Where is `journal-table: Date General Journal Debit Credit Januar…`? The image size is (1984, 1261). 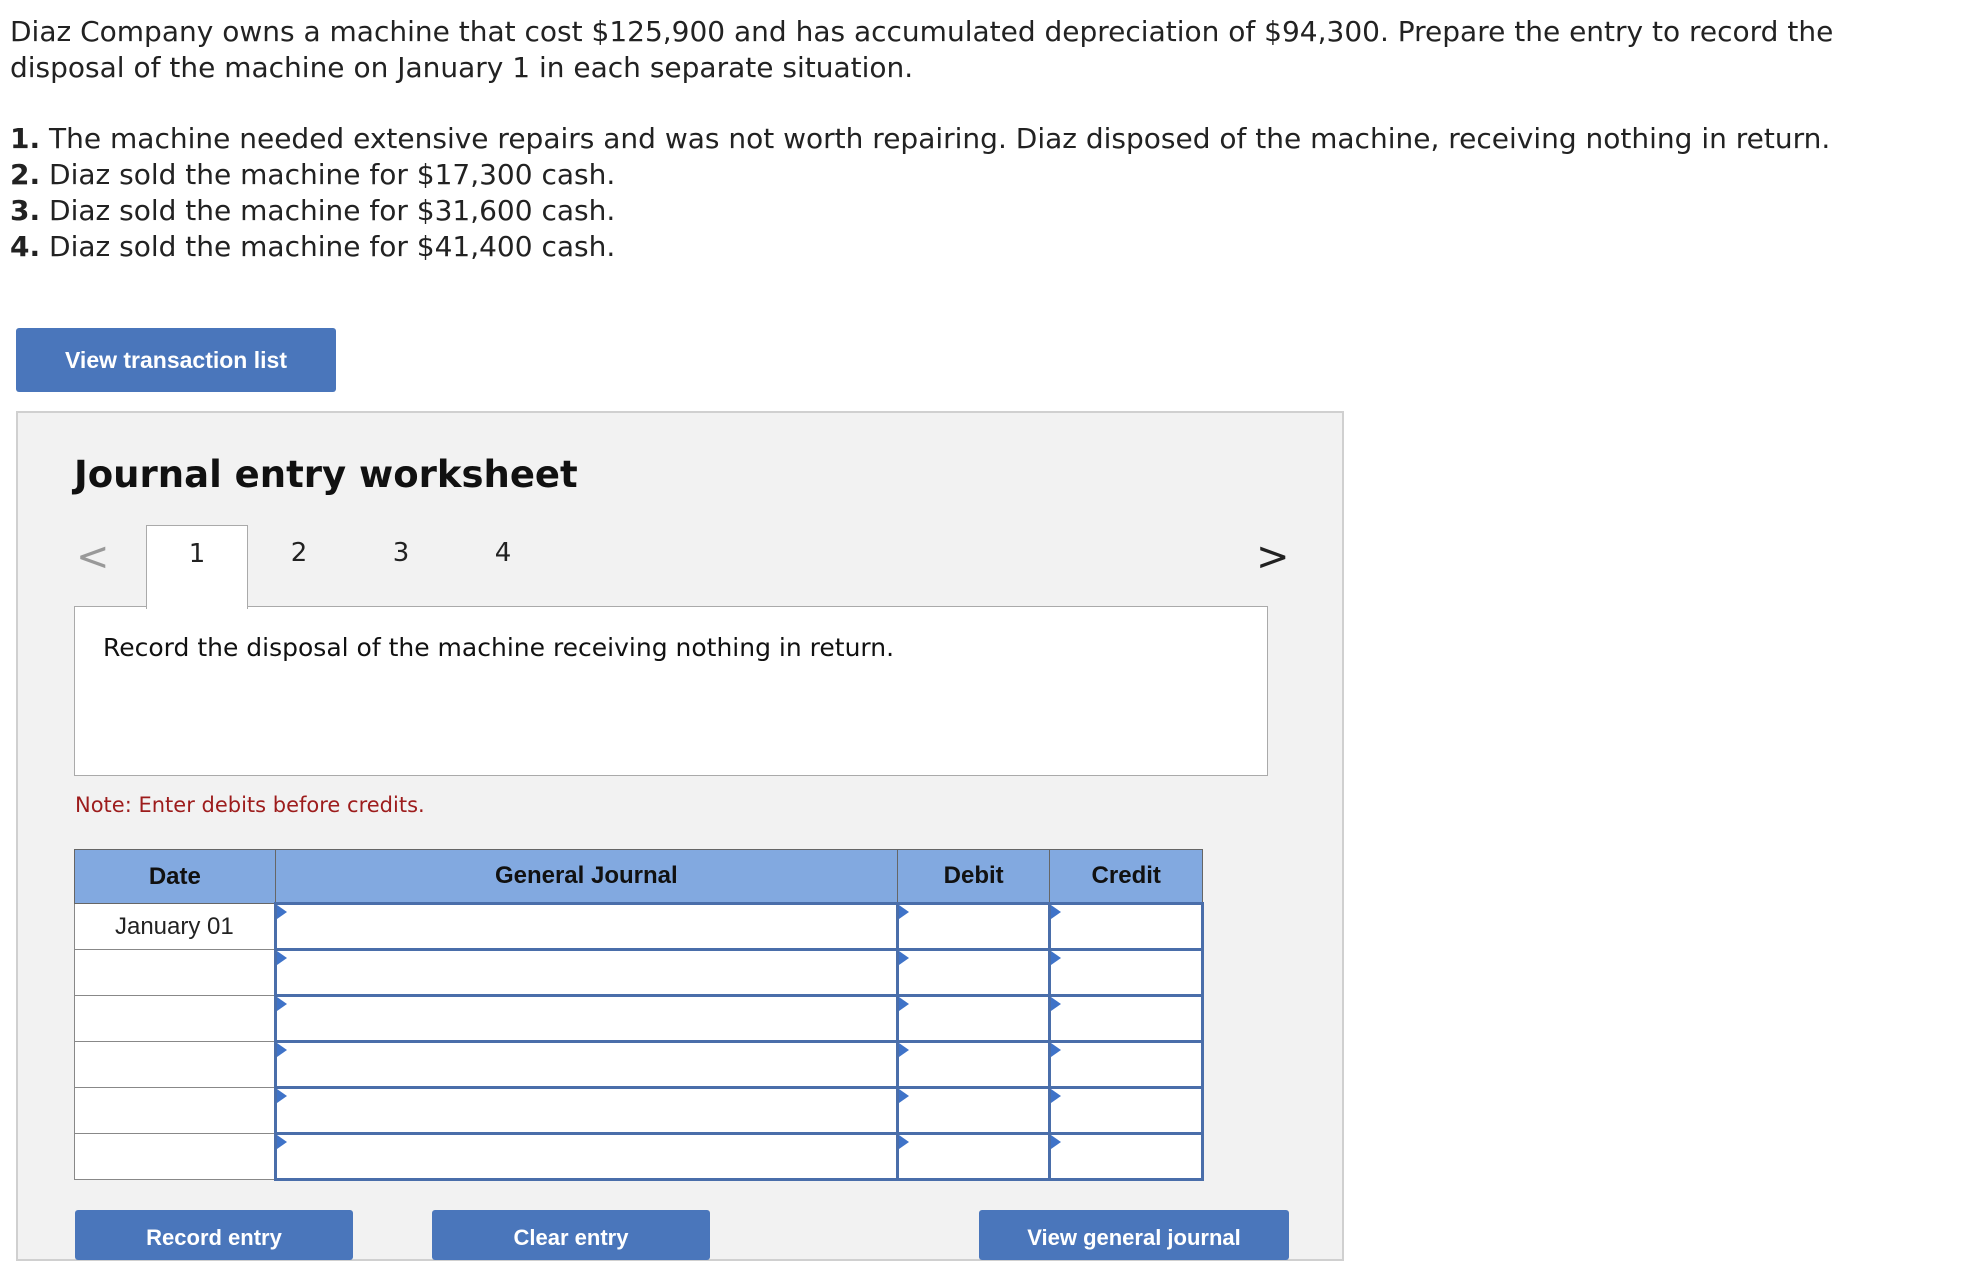 journal-table: Date General Journal Debit Credit Januar… is located at coordinates (639, 1015).